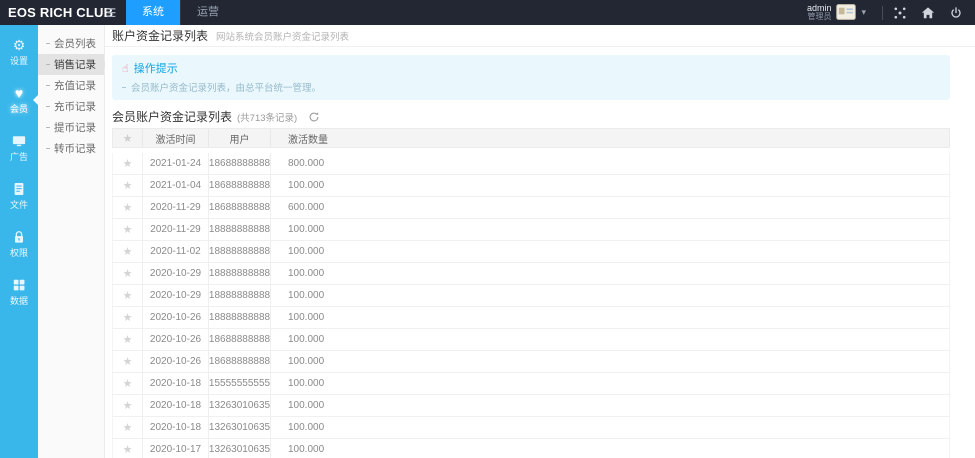 The width and height of the screenshot is (975, 458). What do you see at coordinates (71, 85) in the screenshot?
I see `menu-item-recharge-records: 充值记录` at bounding box center [71, 85].